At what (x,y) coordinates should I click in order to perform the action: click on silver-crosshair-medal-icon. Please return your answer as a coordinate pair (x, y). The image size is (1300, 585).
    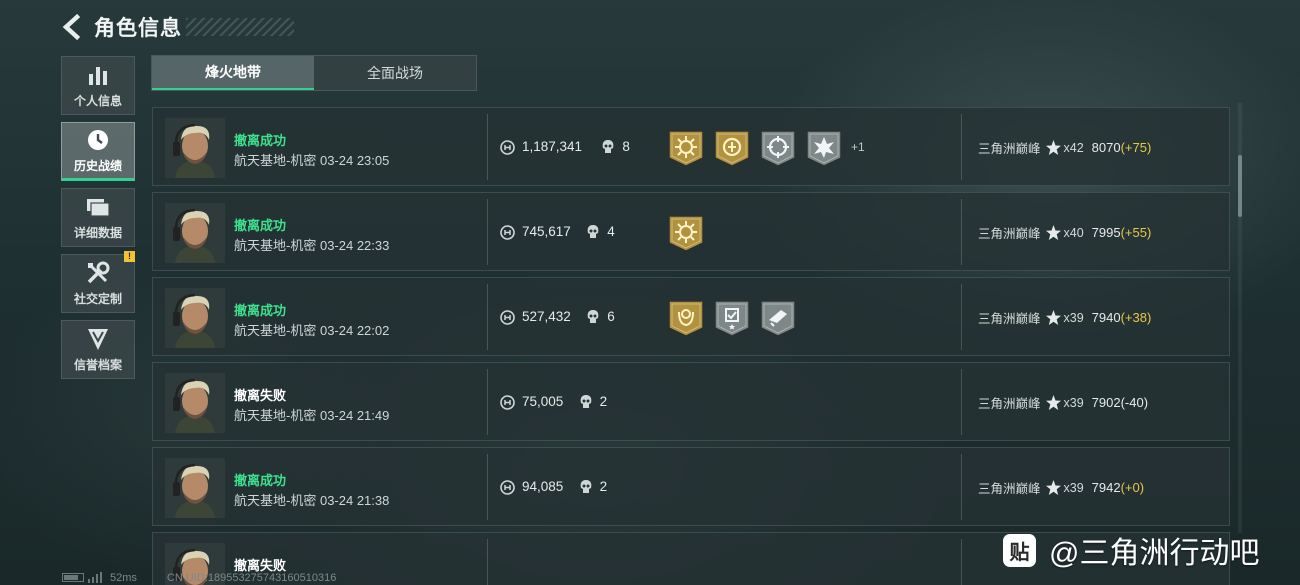
    Looking at the image, I should click on (778, 148).